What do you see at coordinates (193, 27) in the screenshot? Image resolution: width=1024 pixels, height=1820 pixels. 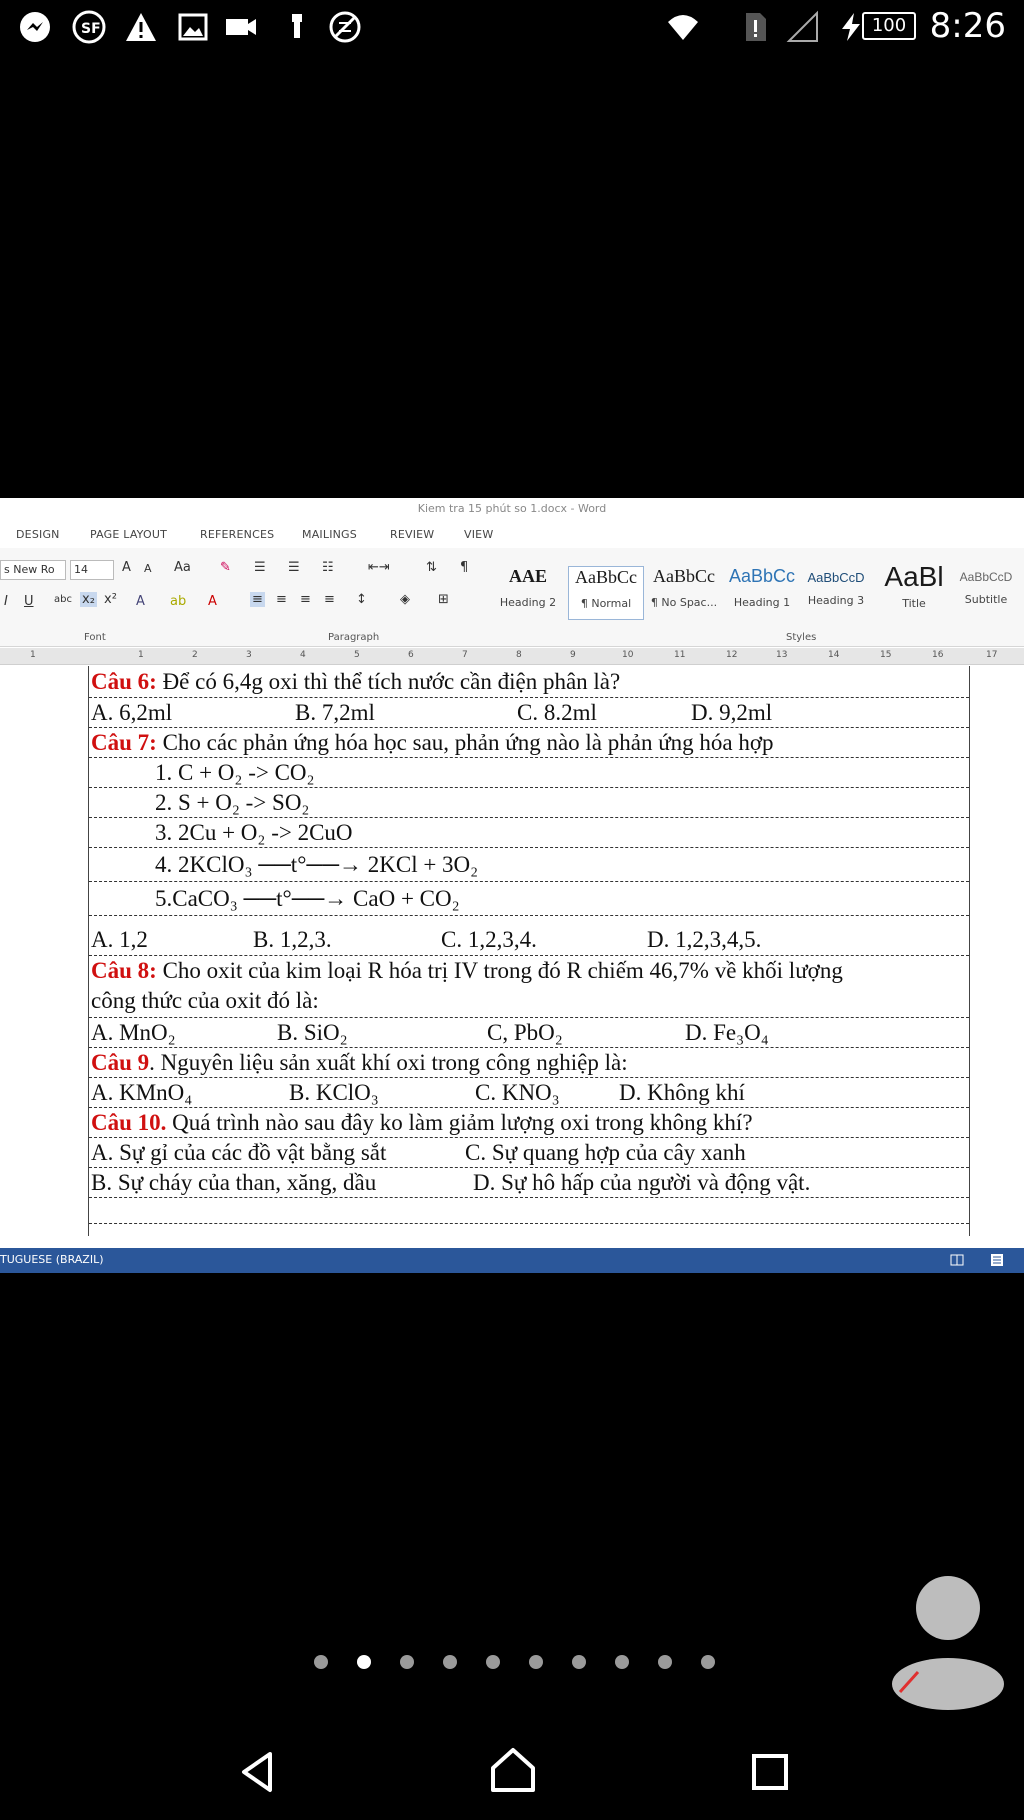 I see `image-icon` at bounding box center [193, 27].